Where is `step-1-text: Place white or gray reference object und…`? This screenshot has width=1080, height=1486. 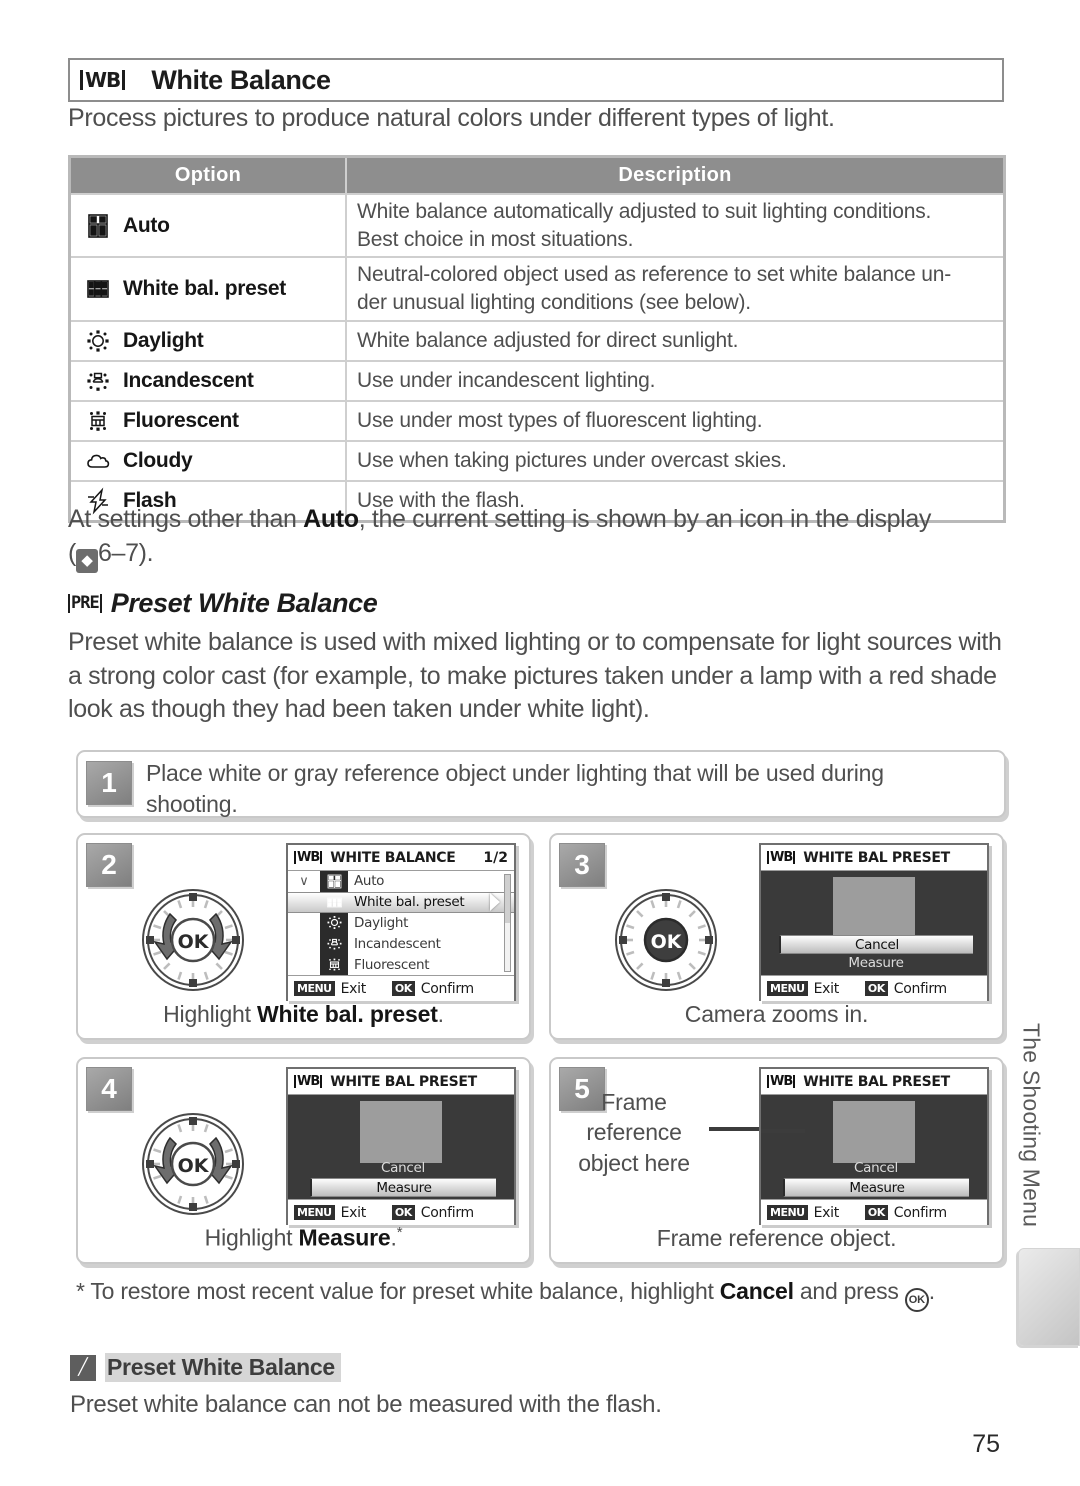
step-1-text: Place white or gray reference object und… is located at coordinates (515, 789).